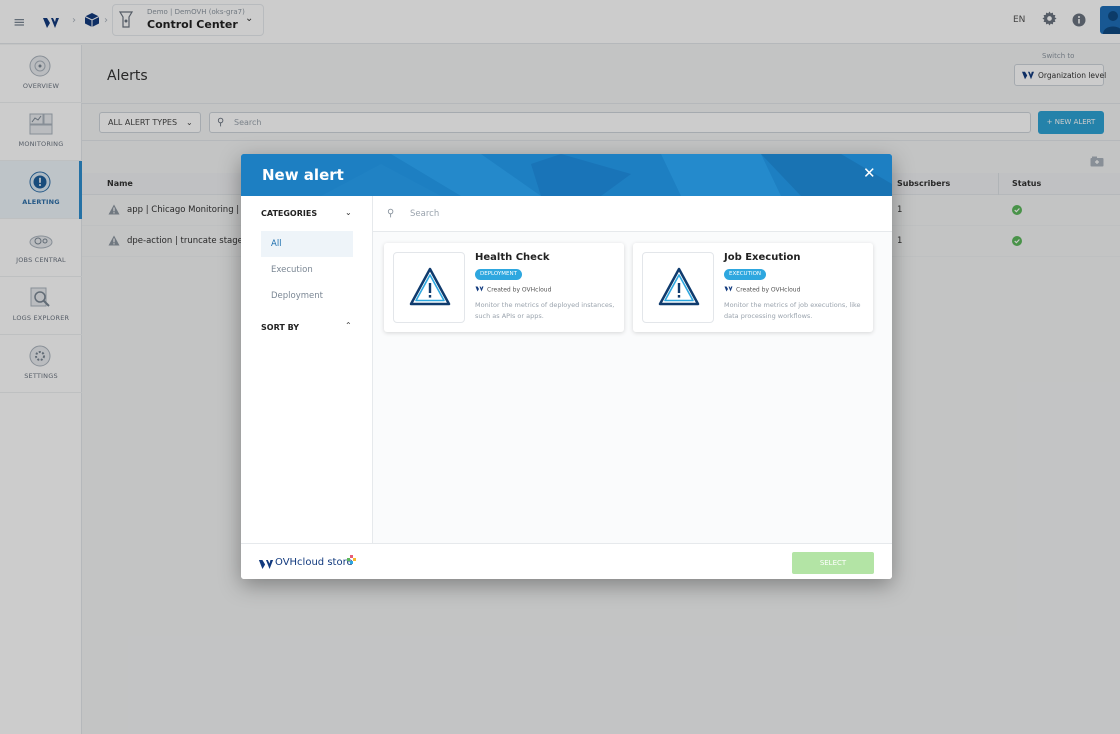 Image resolution: width=1120 pixels, height=734 pixels. Describe the element at coordinates (762, 257) in the screenshot. I see `card-title: Job Execution` at that location.